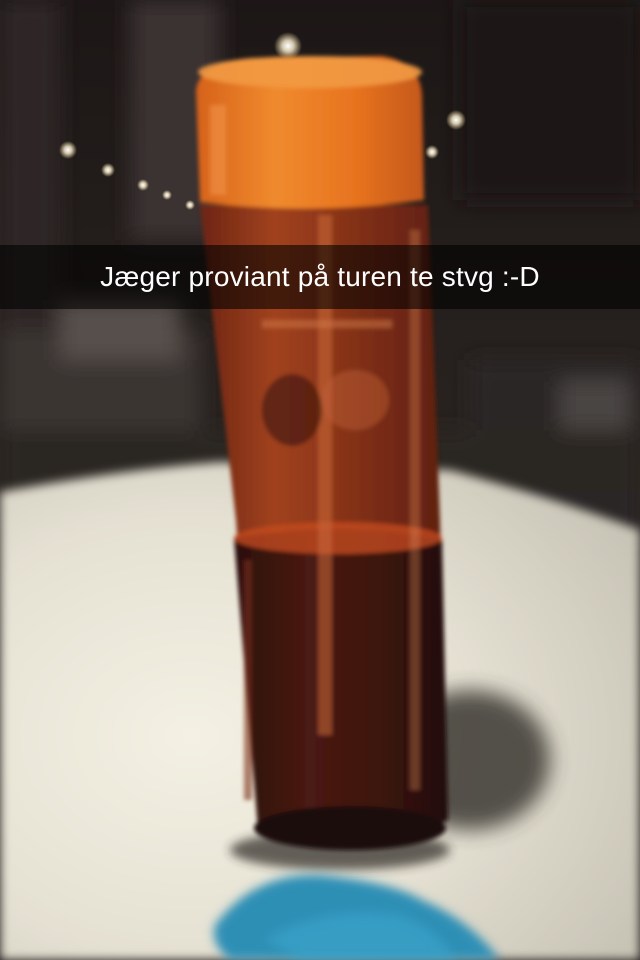 Image resolution: width=640 pixels, height=960 pixels. Describe the element at coordinates (350, 828) in the screenshot. I see `bottle-bottom` at that location.